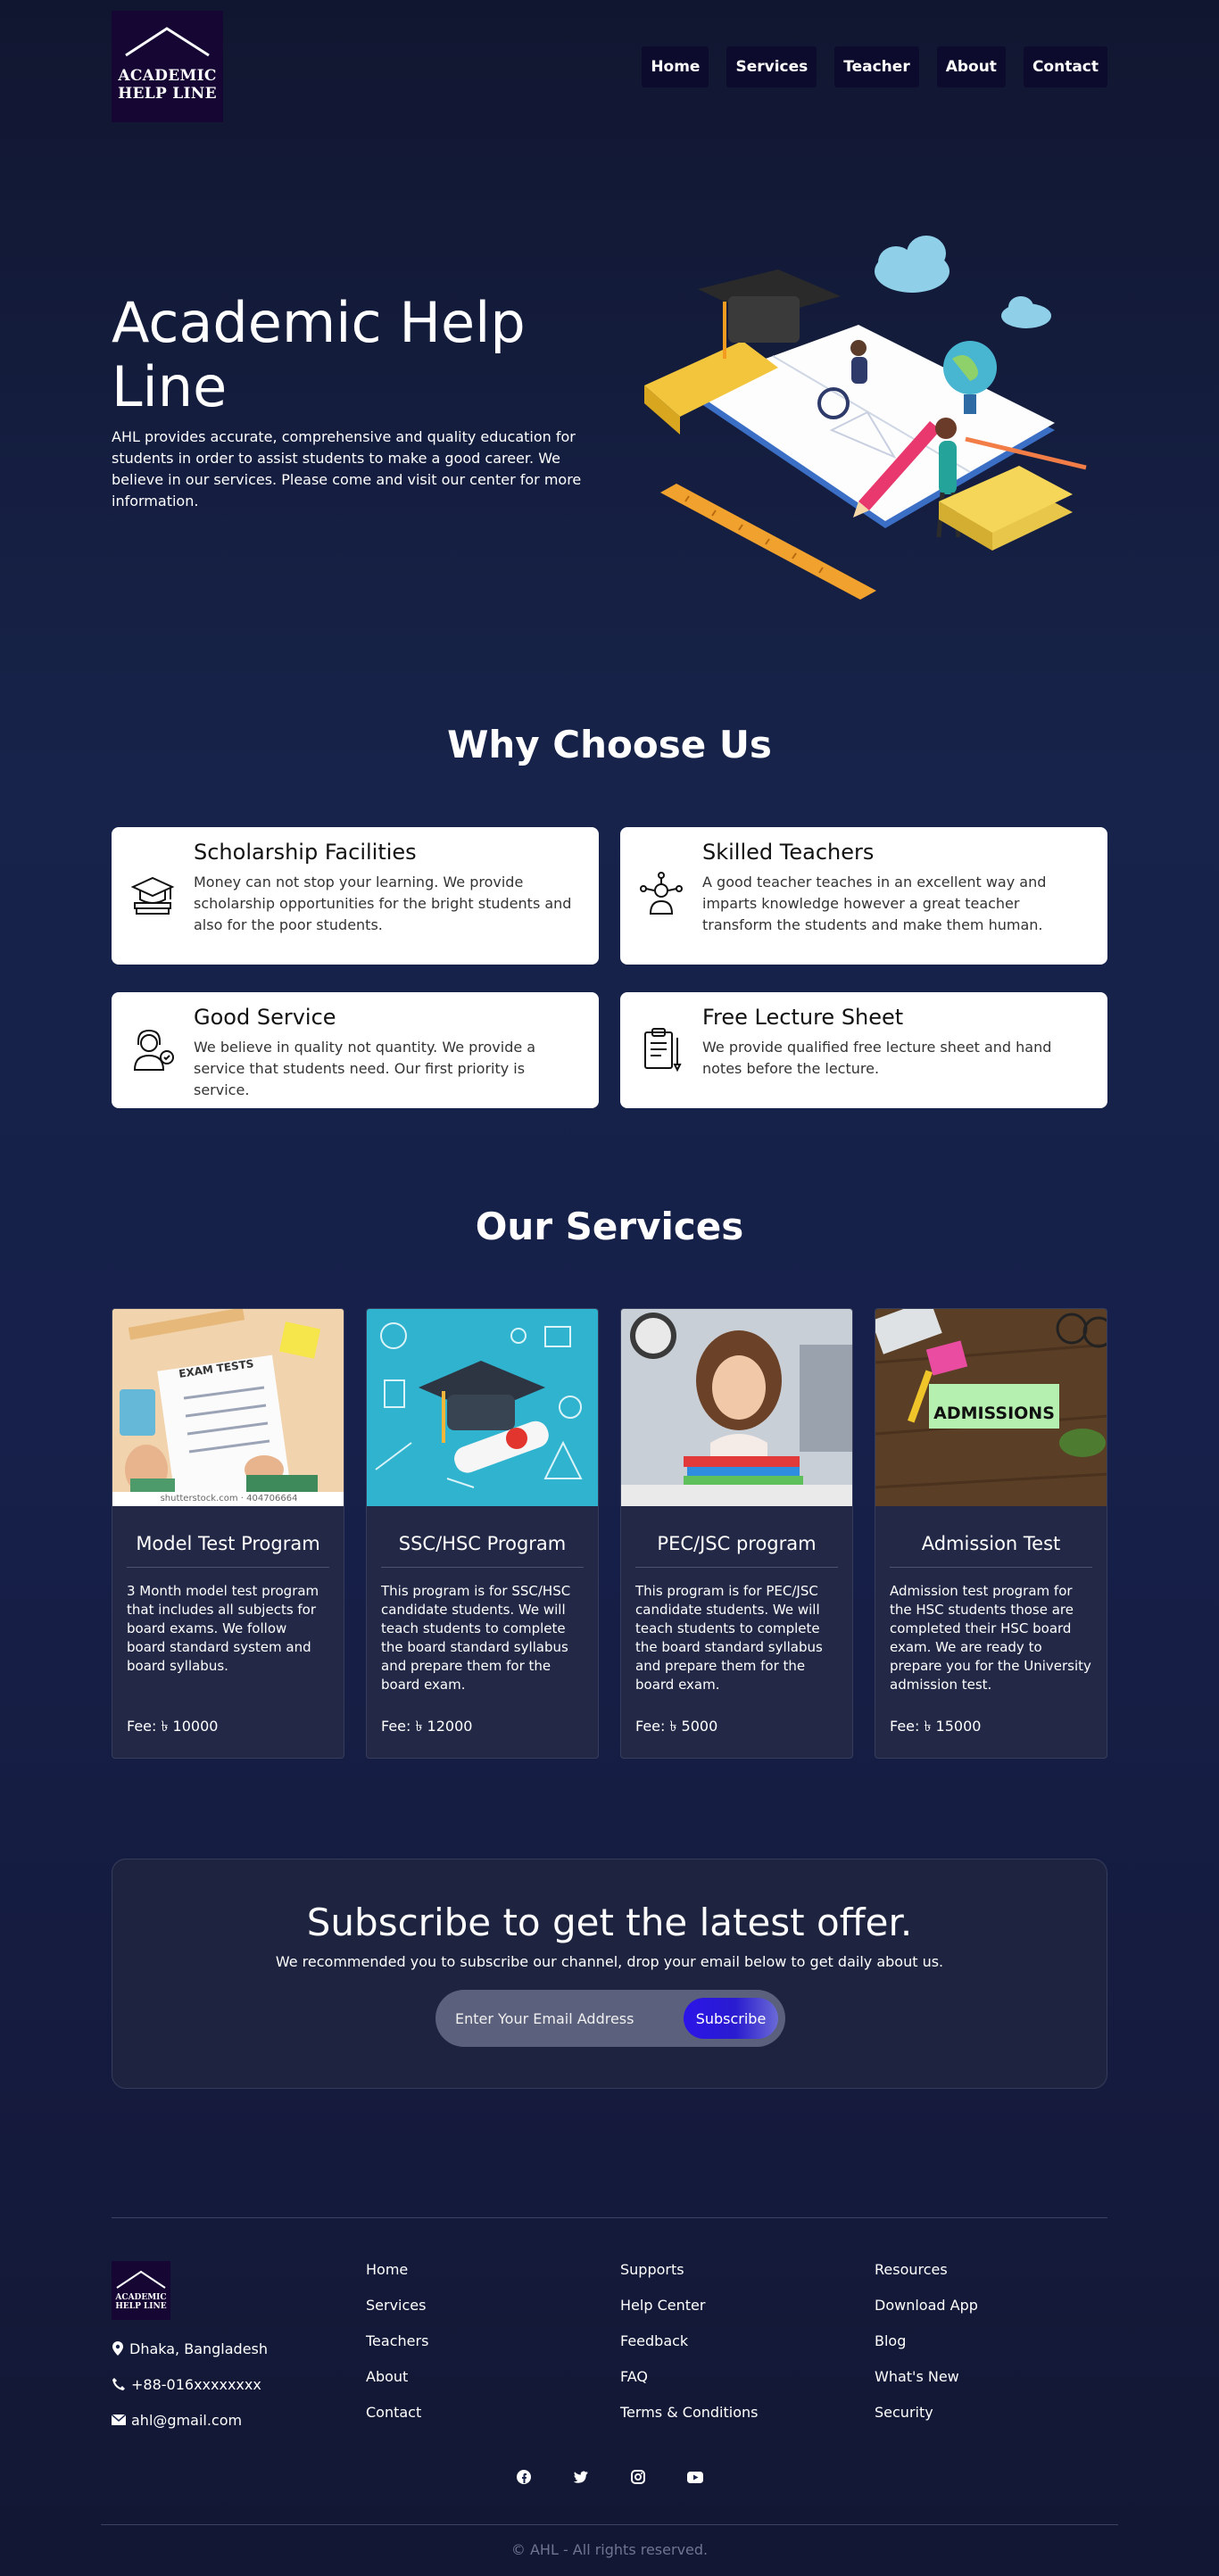  What do you see at coordinates (689, 2277) in the screenshot?
I see `footer-link-supports: Supports` at bounding box center [689, 2277].